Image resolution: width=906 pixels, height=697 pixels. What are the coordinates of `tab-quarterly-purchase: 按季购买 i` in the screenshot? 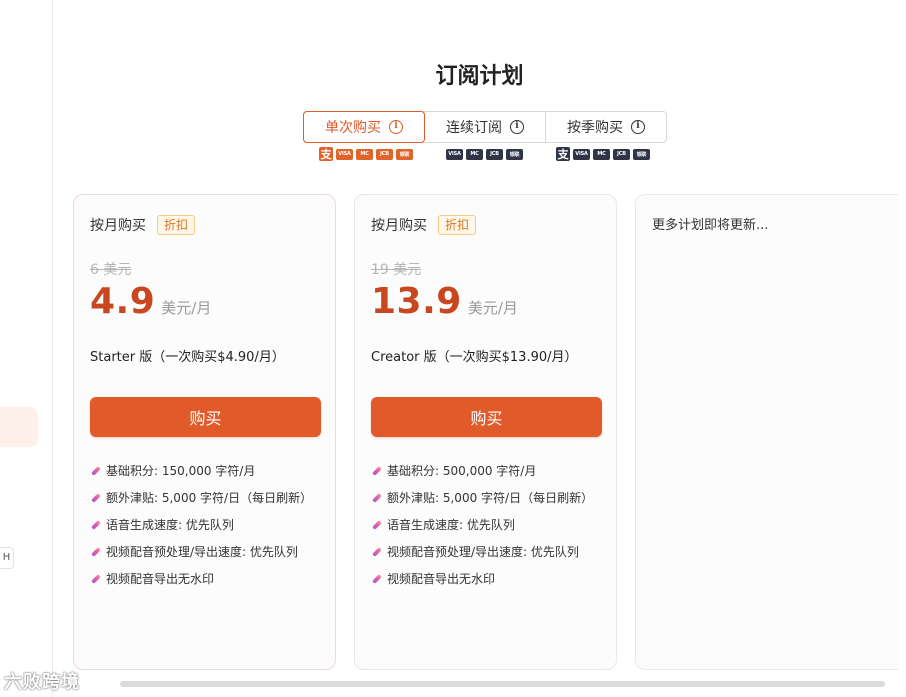 It's located at (606, 127).